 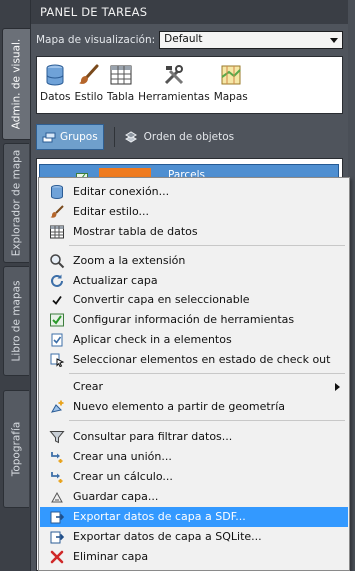 I want to click on export-sqlite-icon, so click(x=57, y=537).